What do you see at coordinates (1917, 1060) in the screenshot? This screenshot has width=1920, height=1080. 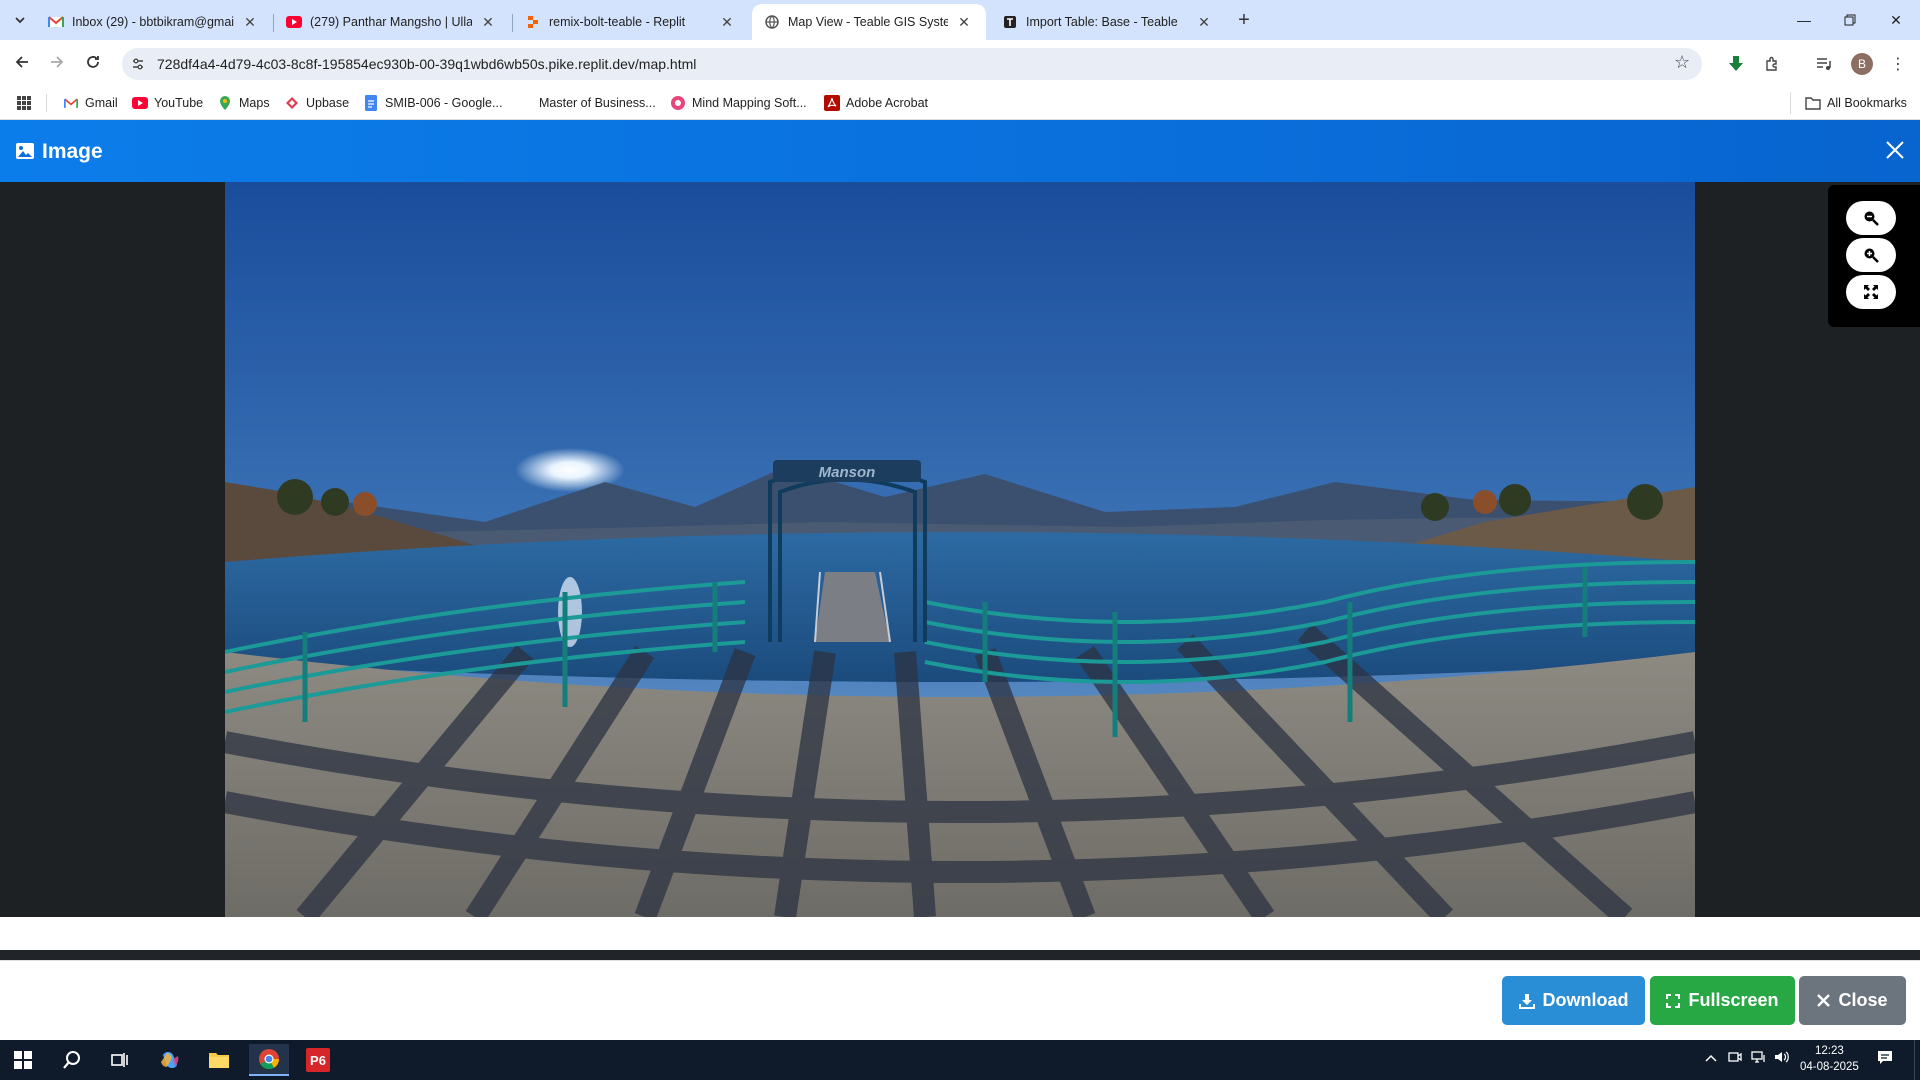 I see `show-desktop-button` at bounding box center [1917, 1060].